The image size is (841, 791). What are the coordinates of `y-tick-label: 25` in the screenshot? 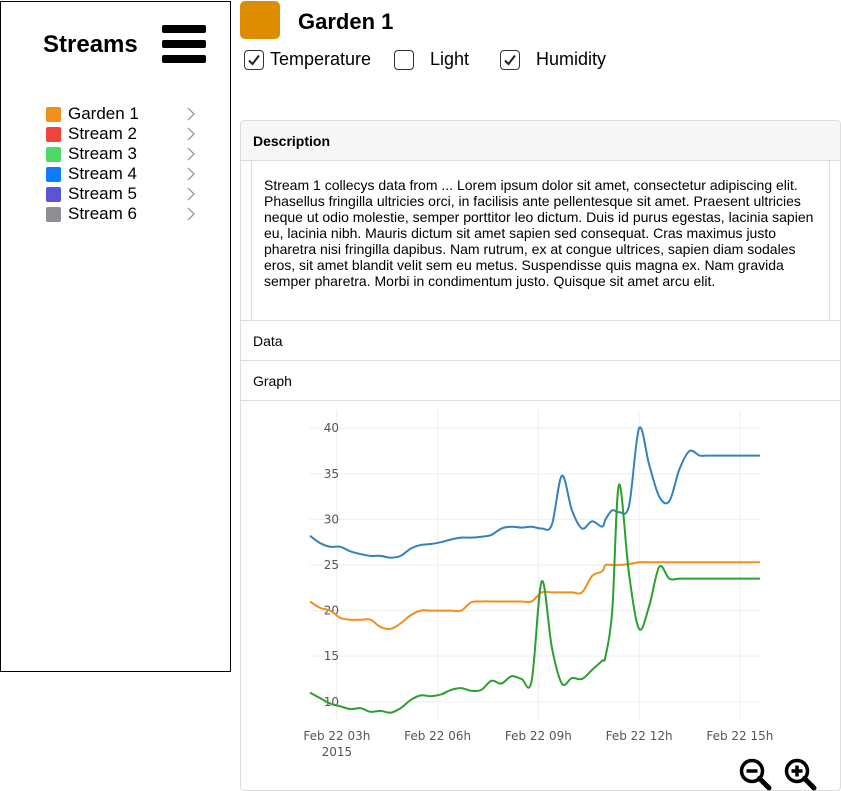 It's located at (331, 565).